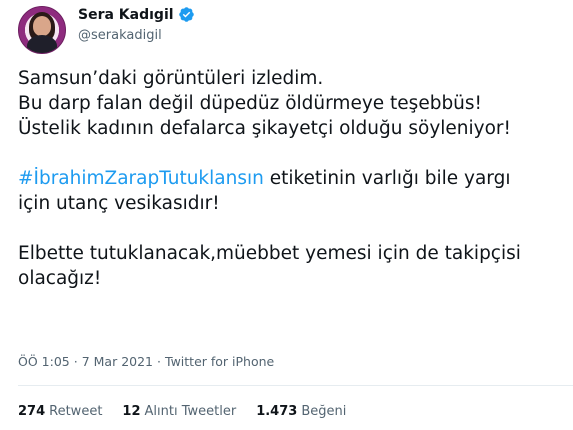 This screenshot has height=430, width=573. Describe the element at coordinates (119, 203) in the screenshot. I see `tweet-line: için utanç vesikasıdır!` at that location.